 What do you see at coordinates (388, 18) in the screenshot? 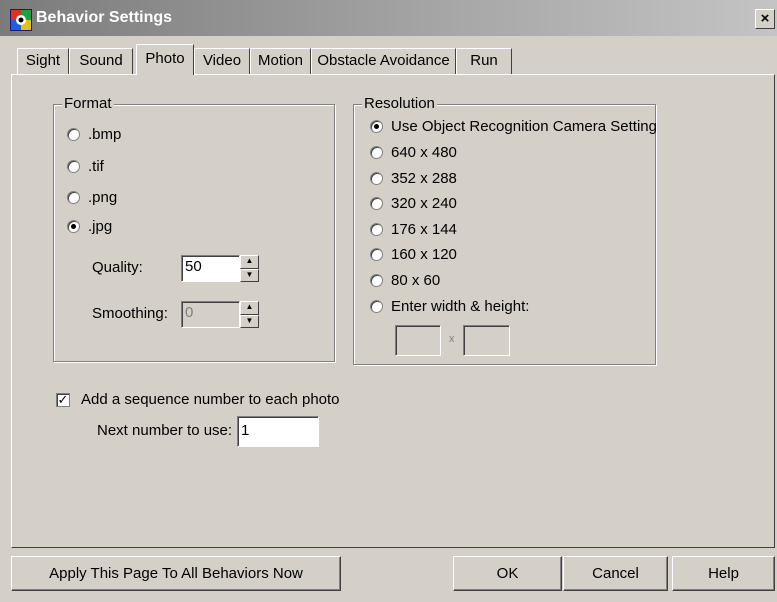
I see `title-bar: Behavior Settings ×` at bounding box center [388, 18].